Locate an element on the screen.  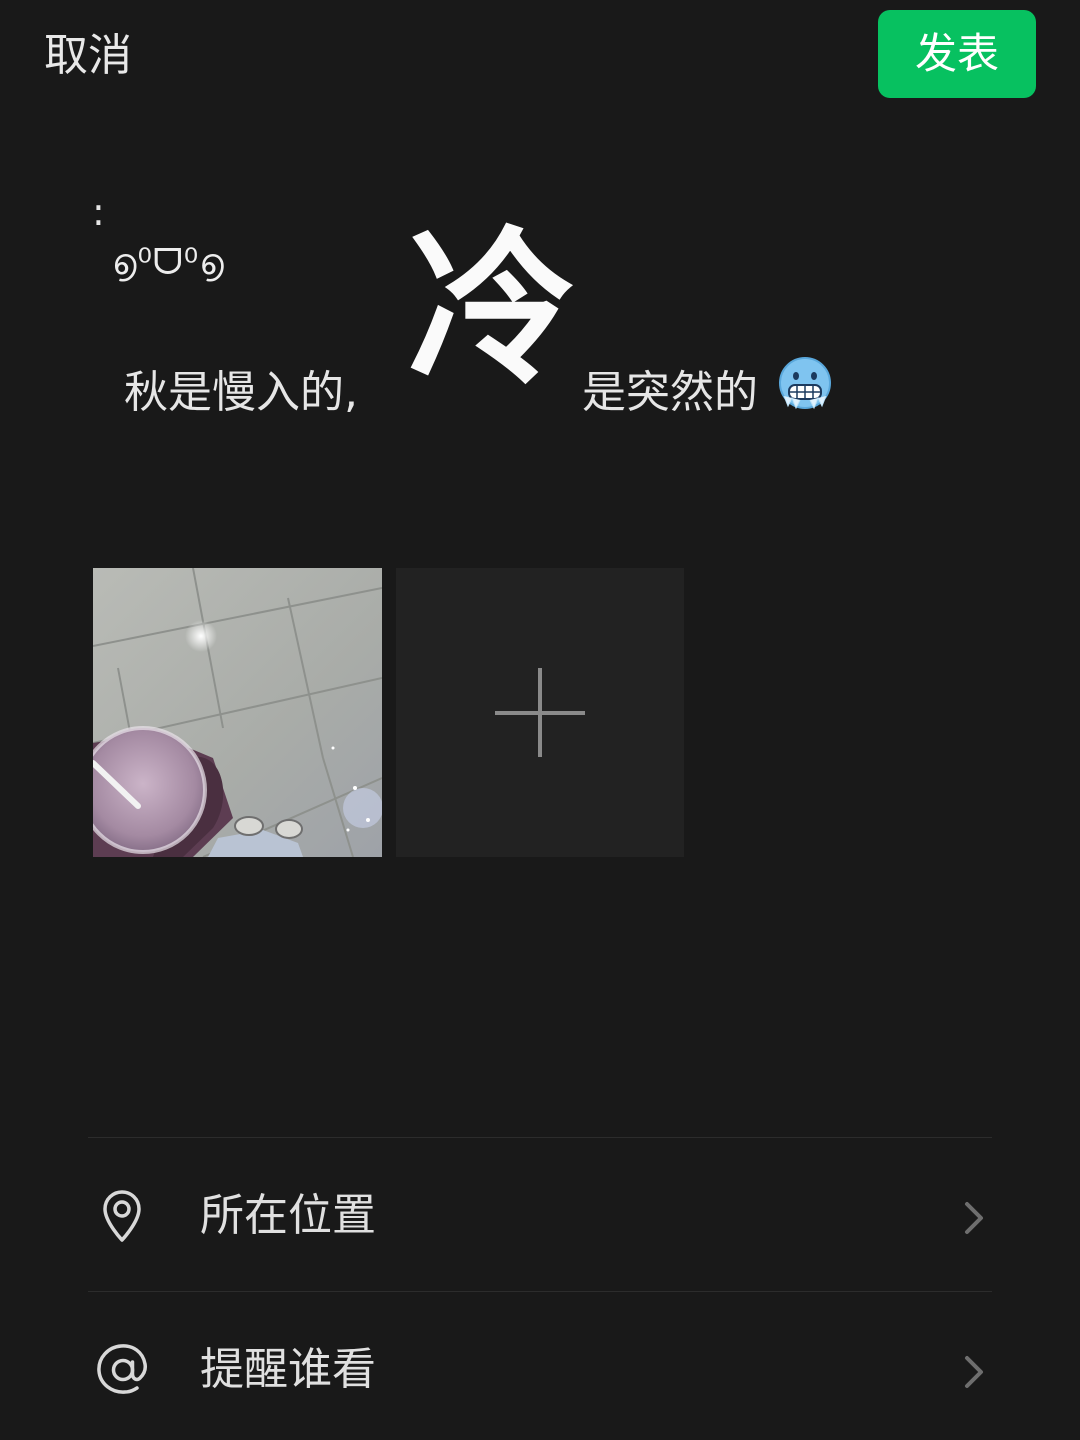
plus-icon is located at coordinates (540, 712).